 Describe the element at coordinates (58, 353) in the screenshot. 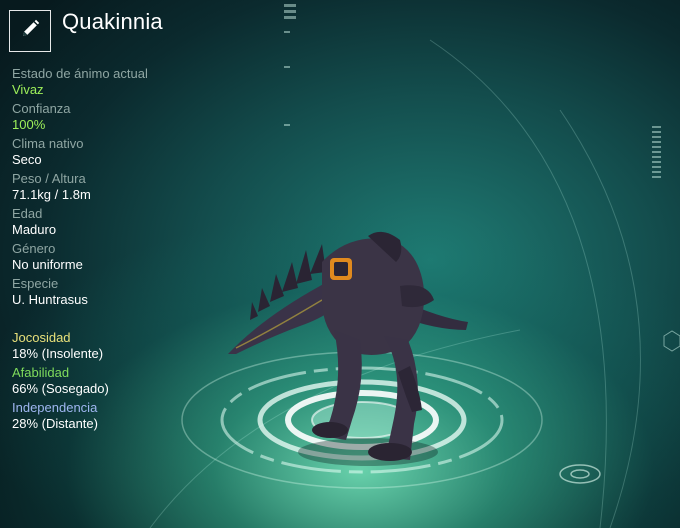

I see `trait-value: 18% (Insolente)` at that location.